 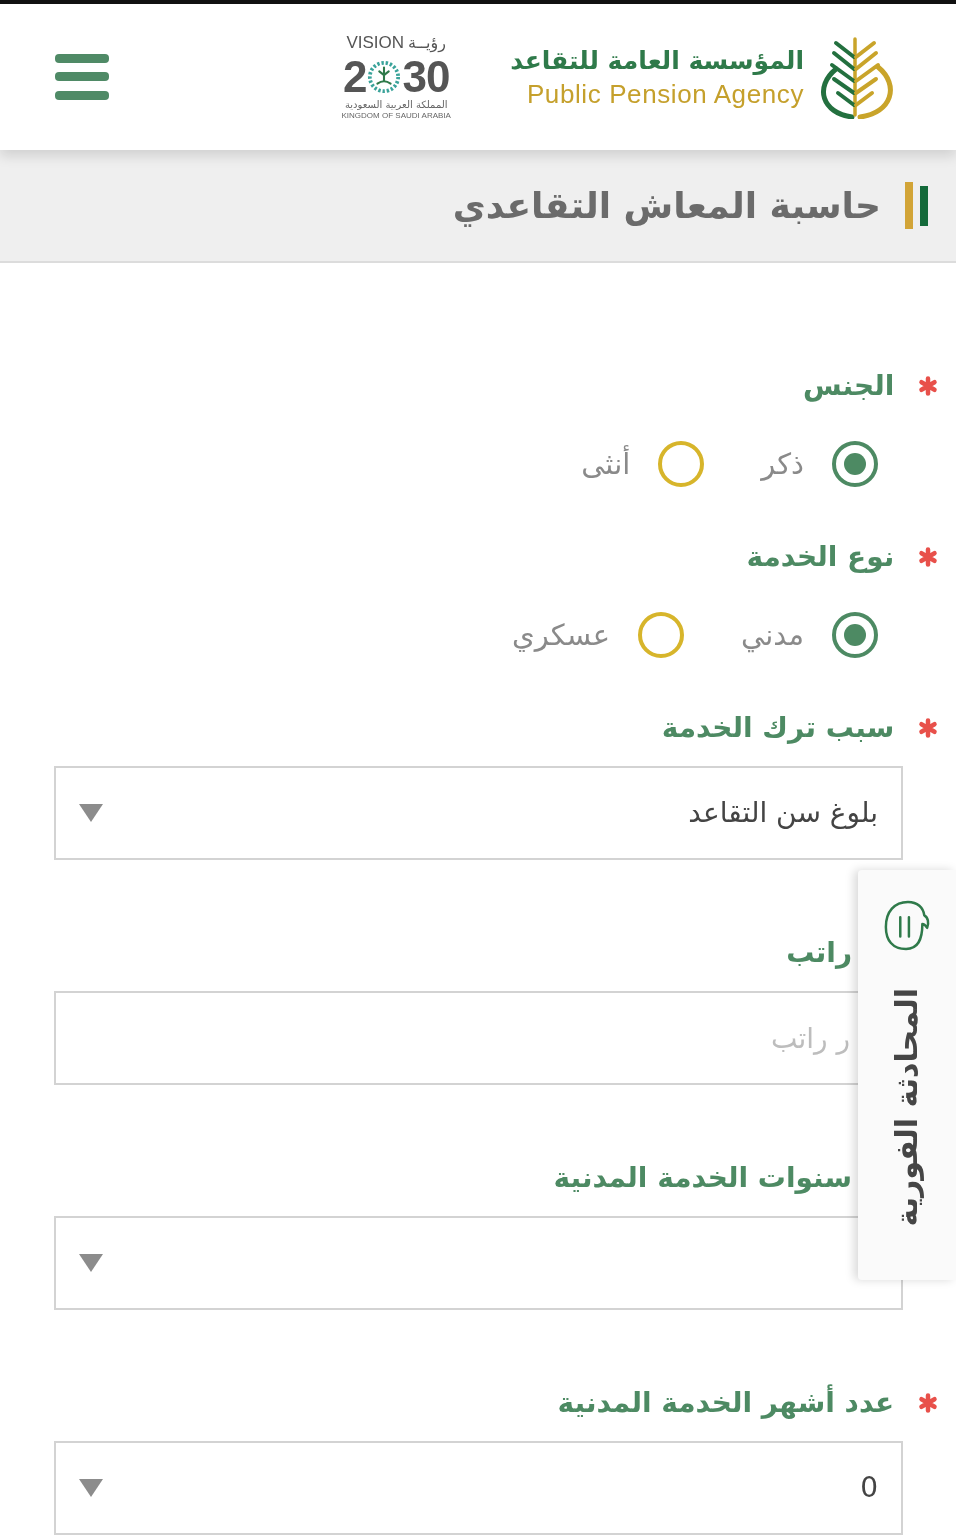 I want to click on year-digits: 30, so click(x=426, y=77).